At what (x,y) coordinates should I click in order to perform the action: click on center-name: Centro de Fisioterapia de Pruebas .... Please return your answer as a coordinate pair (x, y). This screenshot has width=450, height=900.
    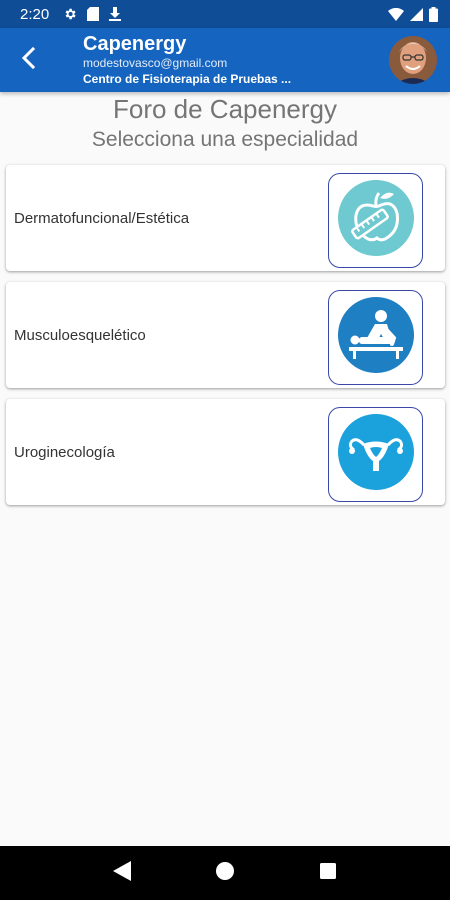
    Looking at the image, I should click on (187, 79).